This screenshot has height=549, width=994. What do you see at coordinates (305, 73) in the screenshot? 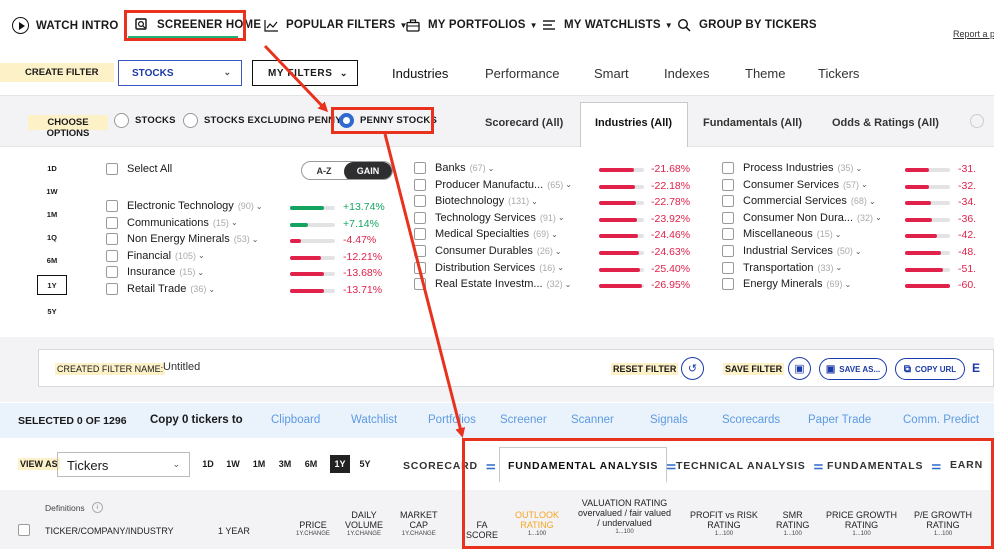
I see `my-filters-dropdown: MY FILTERS ⌄` at bounding box center [305, 73].